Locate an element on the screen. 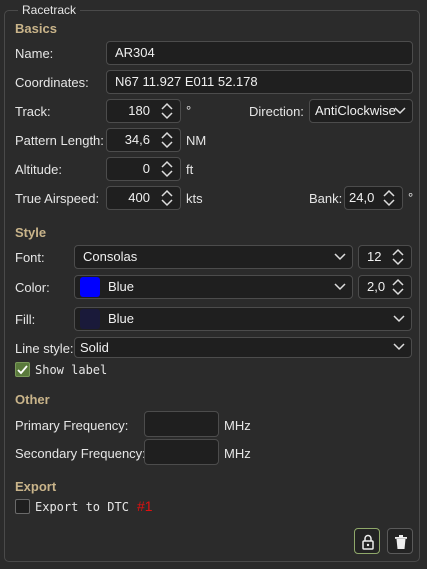 Image resolution: width=427 pixels, height=569 pixels. bank-spinbox: 24,0 is located at coordinates (373, 198).